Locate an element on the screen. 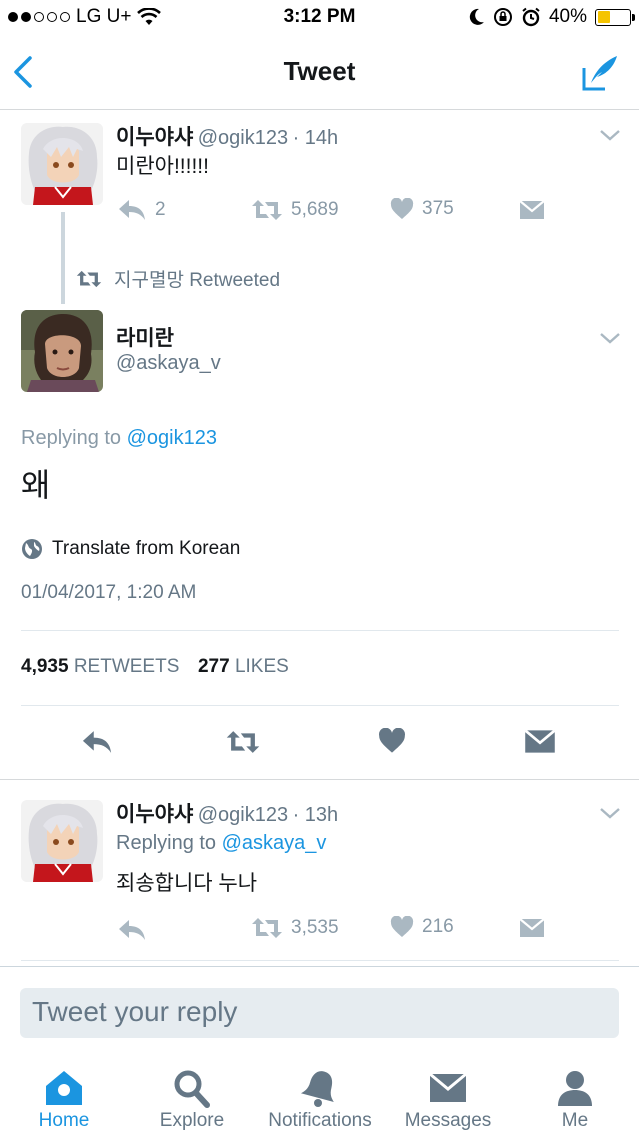  retweet-context: 지구멸망 Retweeted is located at coordinates (178, 278).